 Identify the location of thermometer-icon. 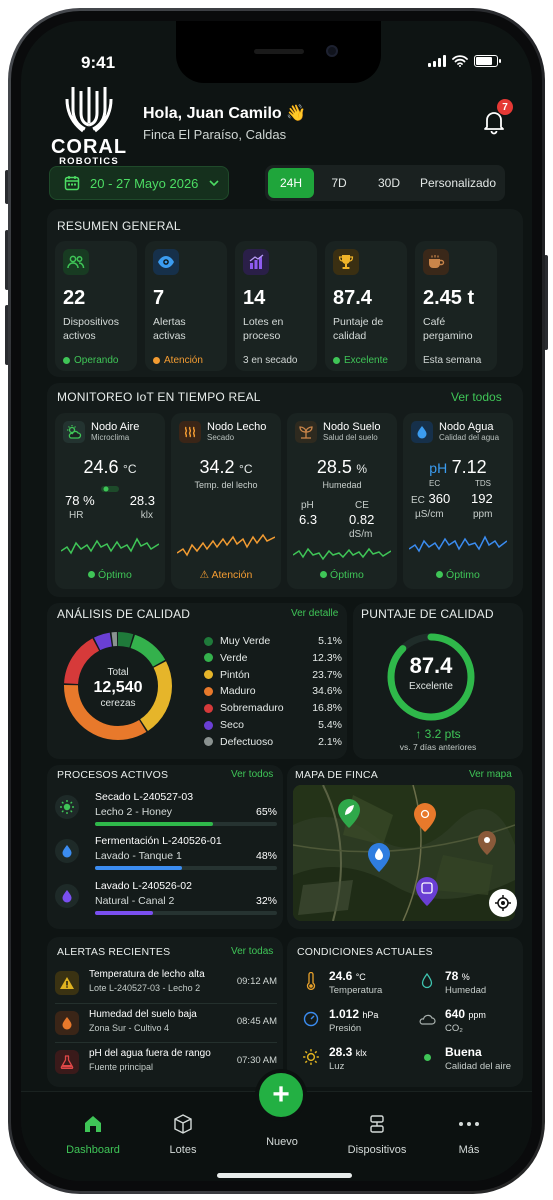
(311, 981).